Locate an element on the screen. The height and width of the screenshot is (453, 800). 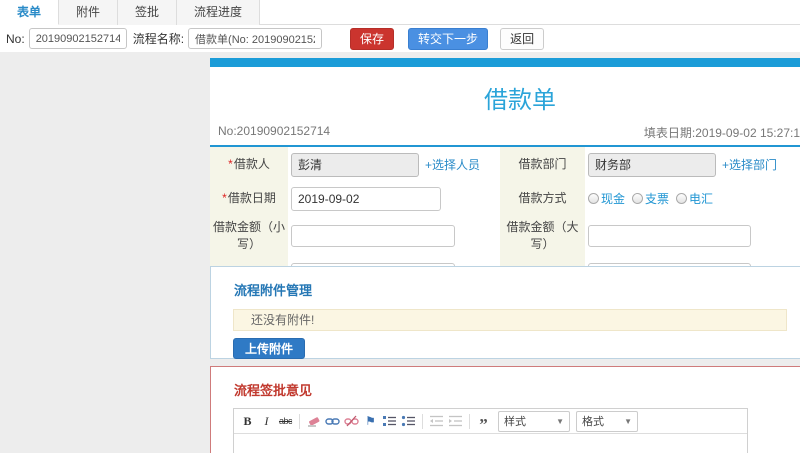
borrower-label: *借款人 is located at coordinates (249, 164).